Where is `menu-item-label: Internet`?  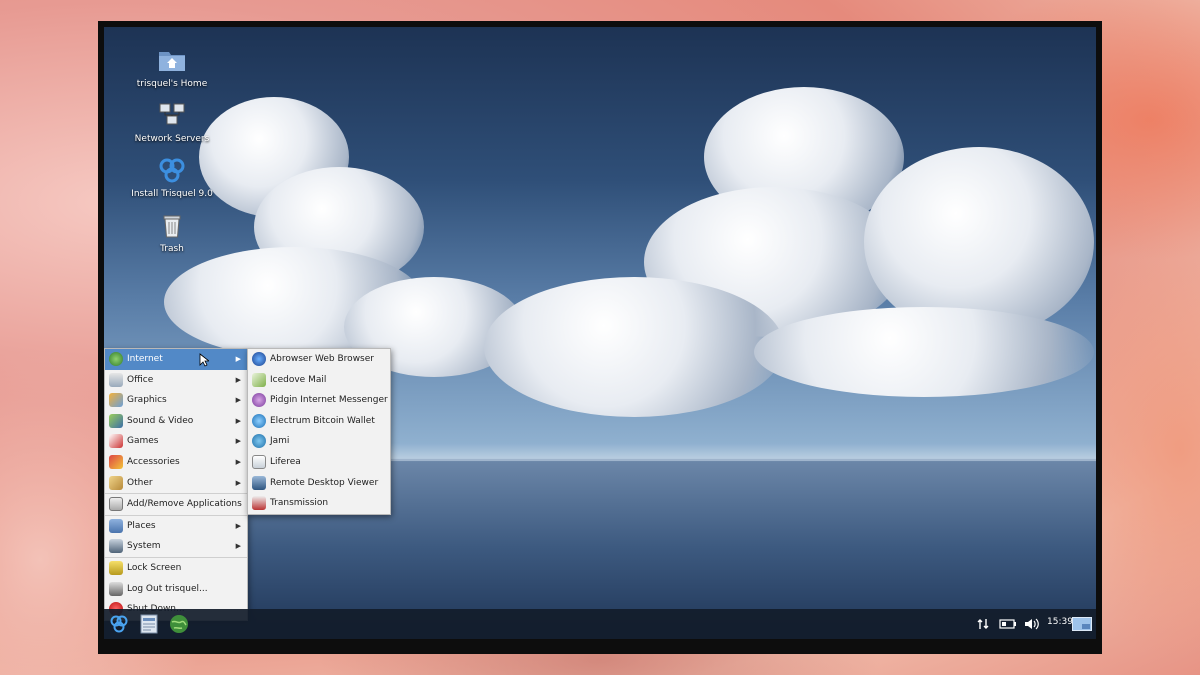 menu-item-label: Internet is located at coordinates (145, 359).